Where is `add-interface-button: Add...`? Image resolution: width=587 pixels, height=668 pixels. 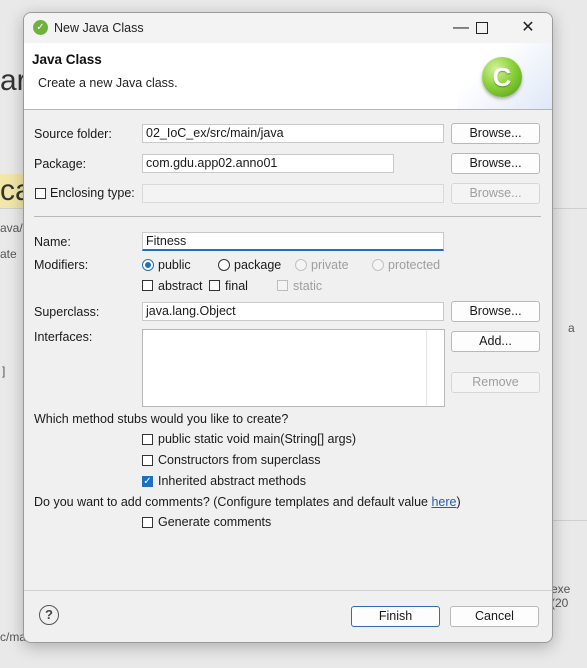 add-interface-button: Add... is located at coordinates (495, 341).